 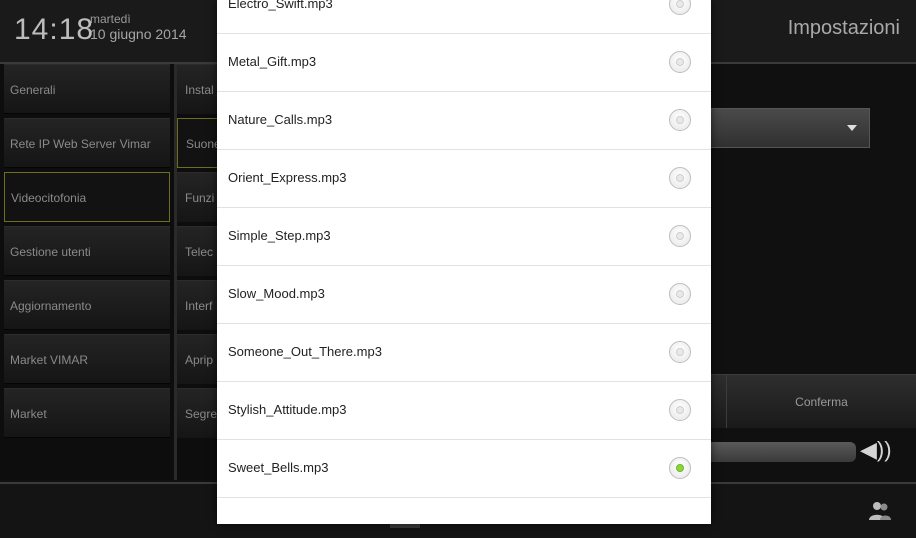 What do you see at coordinates (464, 237) in the screenshot?
I see `list-item: Simple_Step.mp3` at bounding box center [464, 237].